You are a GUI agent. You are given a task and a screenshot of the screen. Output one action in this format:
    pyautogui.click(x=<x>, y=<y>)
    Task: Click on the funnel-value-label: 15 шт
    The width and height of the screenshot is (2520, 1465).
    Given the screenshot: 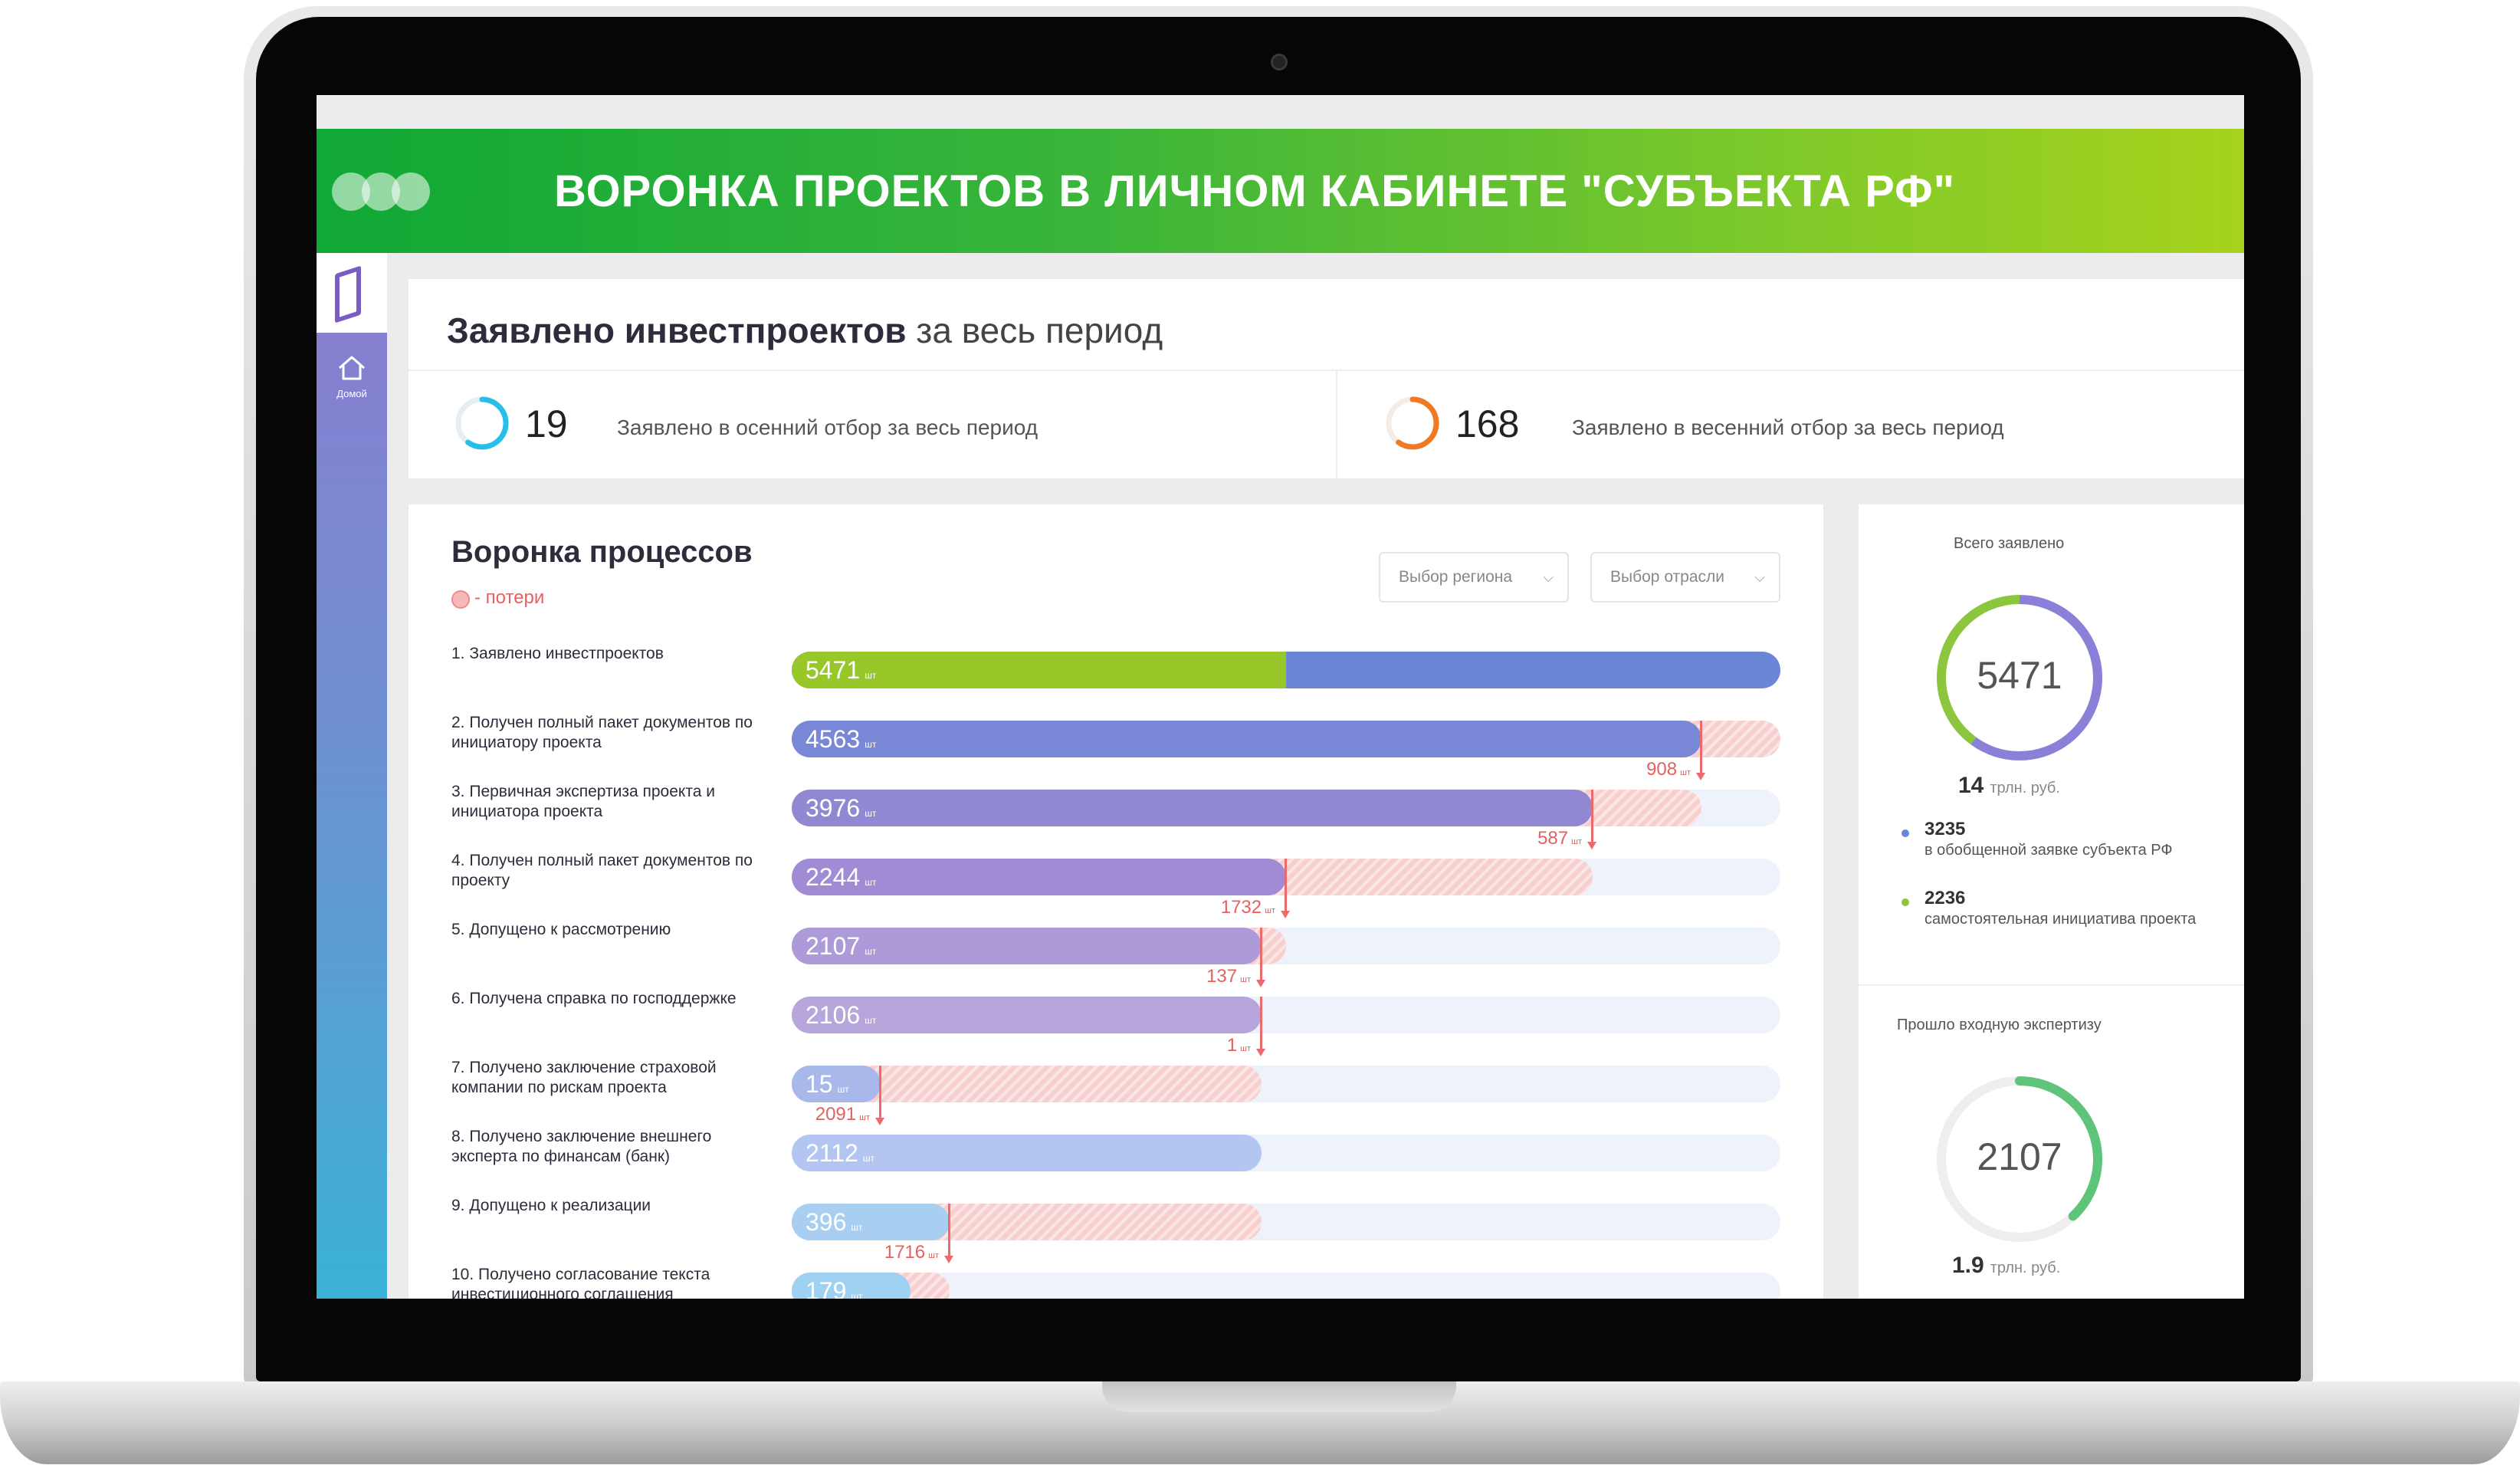 What is the action you would take?
    pyautogui.click(x=827, y=1084)
    